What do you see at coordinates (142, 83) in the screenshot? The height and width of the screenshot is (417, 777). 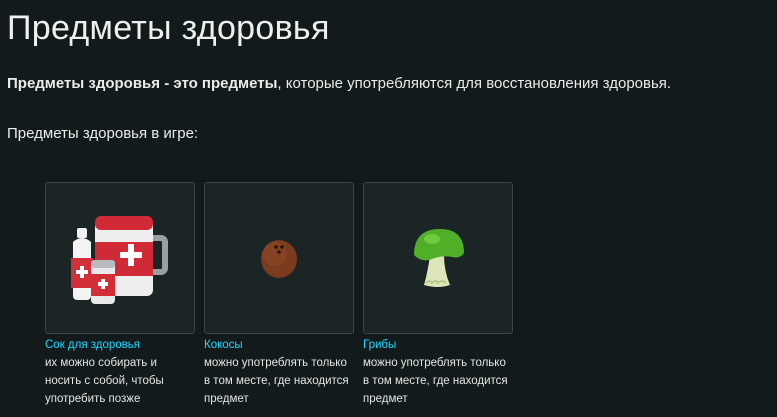 I see `intro-bold-text: Предметы здоровья - это предметы` at bounding box center [142, 83].